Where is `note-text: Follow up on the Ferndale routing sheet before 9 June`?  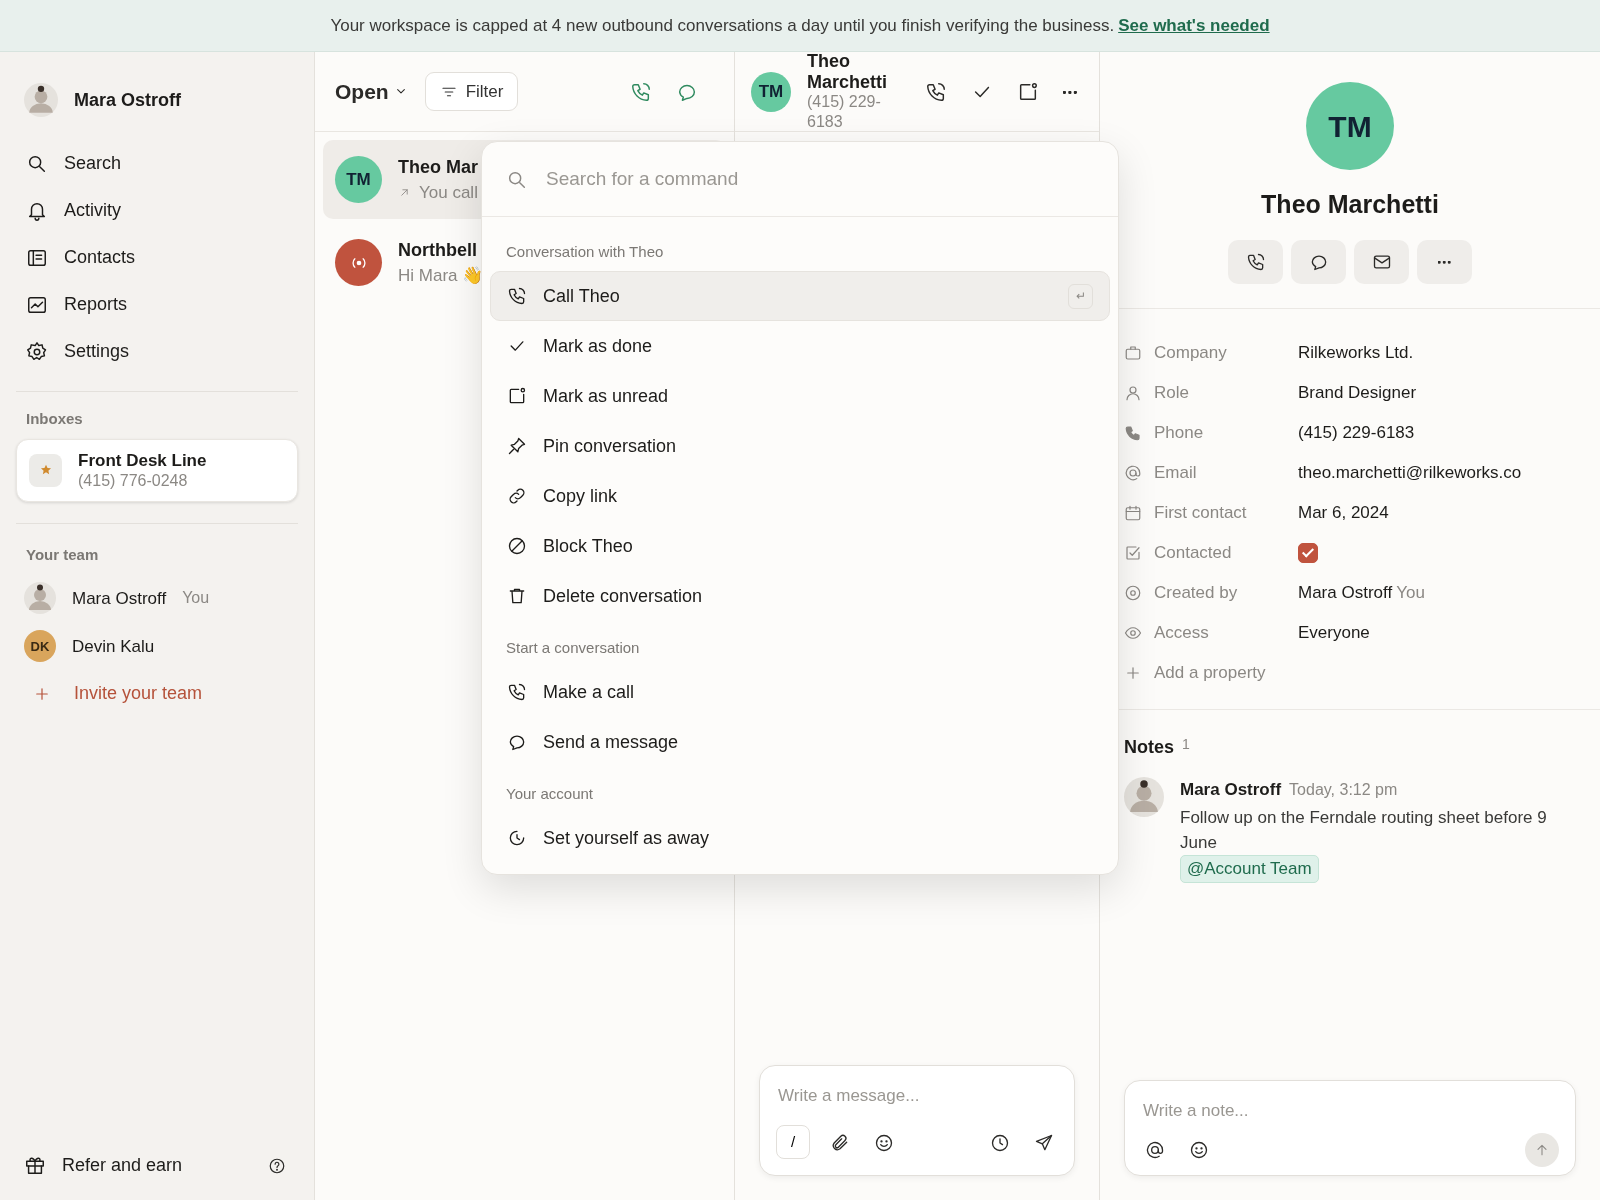 note-text: Follow up on the Ferndale routing sheet before 9 June is located at coordinates (1364, 830).